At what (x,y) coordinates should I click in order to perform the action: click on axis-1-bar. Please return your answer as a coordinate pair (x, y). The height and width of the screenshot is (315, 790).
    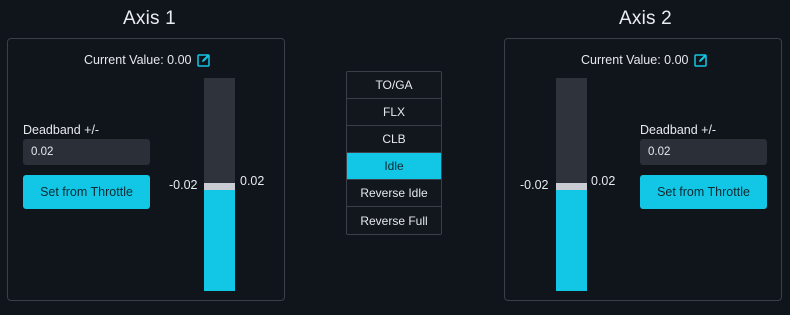
    Looking at the image, I should click on (219, 184).